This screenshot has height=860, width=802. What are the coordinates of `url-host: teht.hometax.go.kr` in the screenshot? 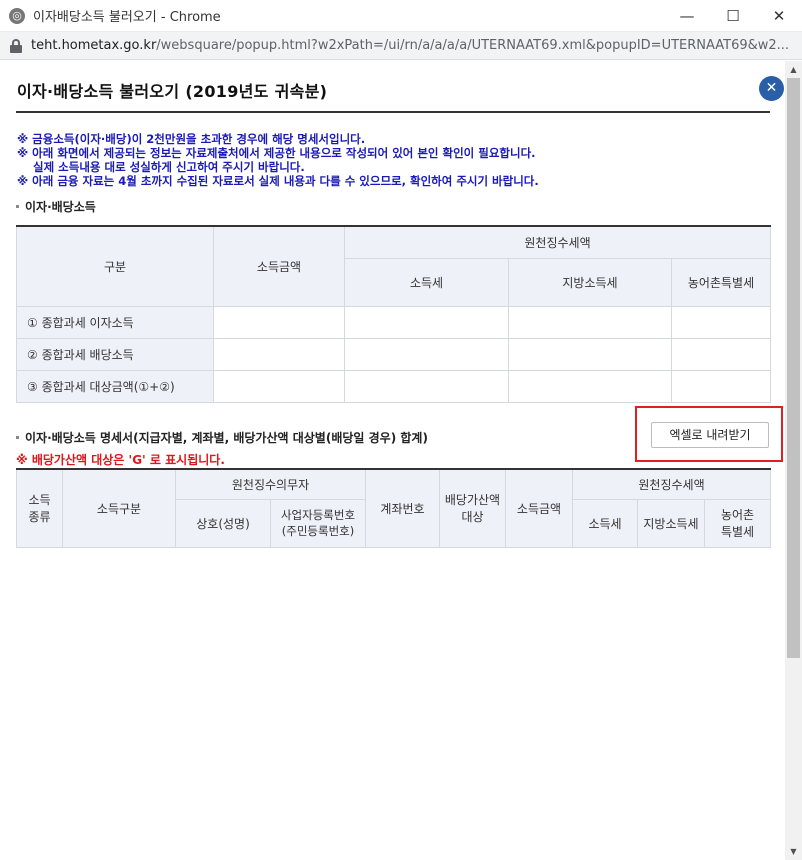 It's located at (94, 45).